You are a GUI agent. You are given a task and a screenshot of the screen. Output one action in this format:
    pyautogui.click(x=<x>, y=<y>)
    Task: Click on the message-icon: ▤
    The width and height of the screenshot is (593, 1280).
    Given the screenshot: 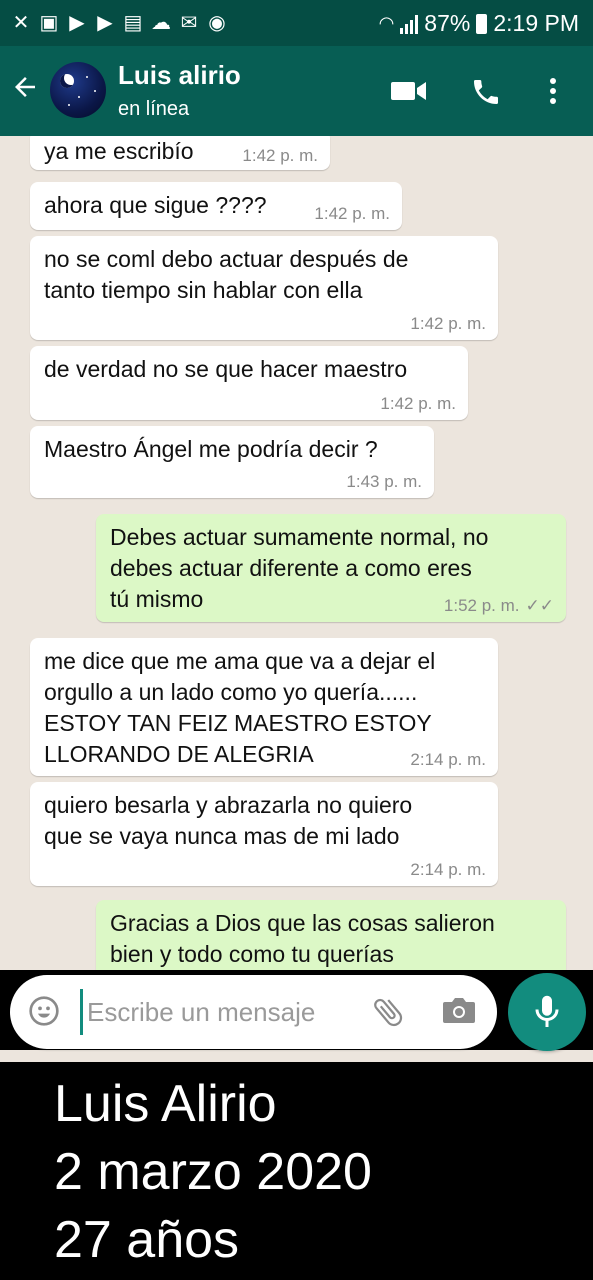 What is the action you would take?
    pyautogui.click(x=133, y=23)
    